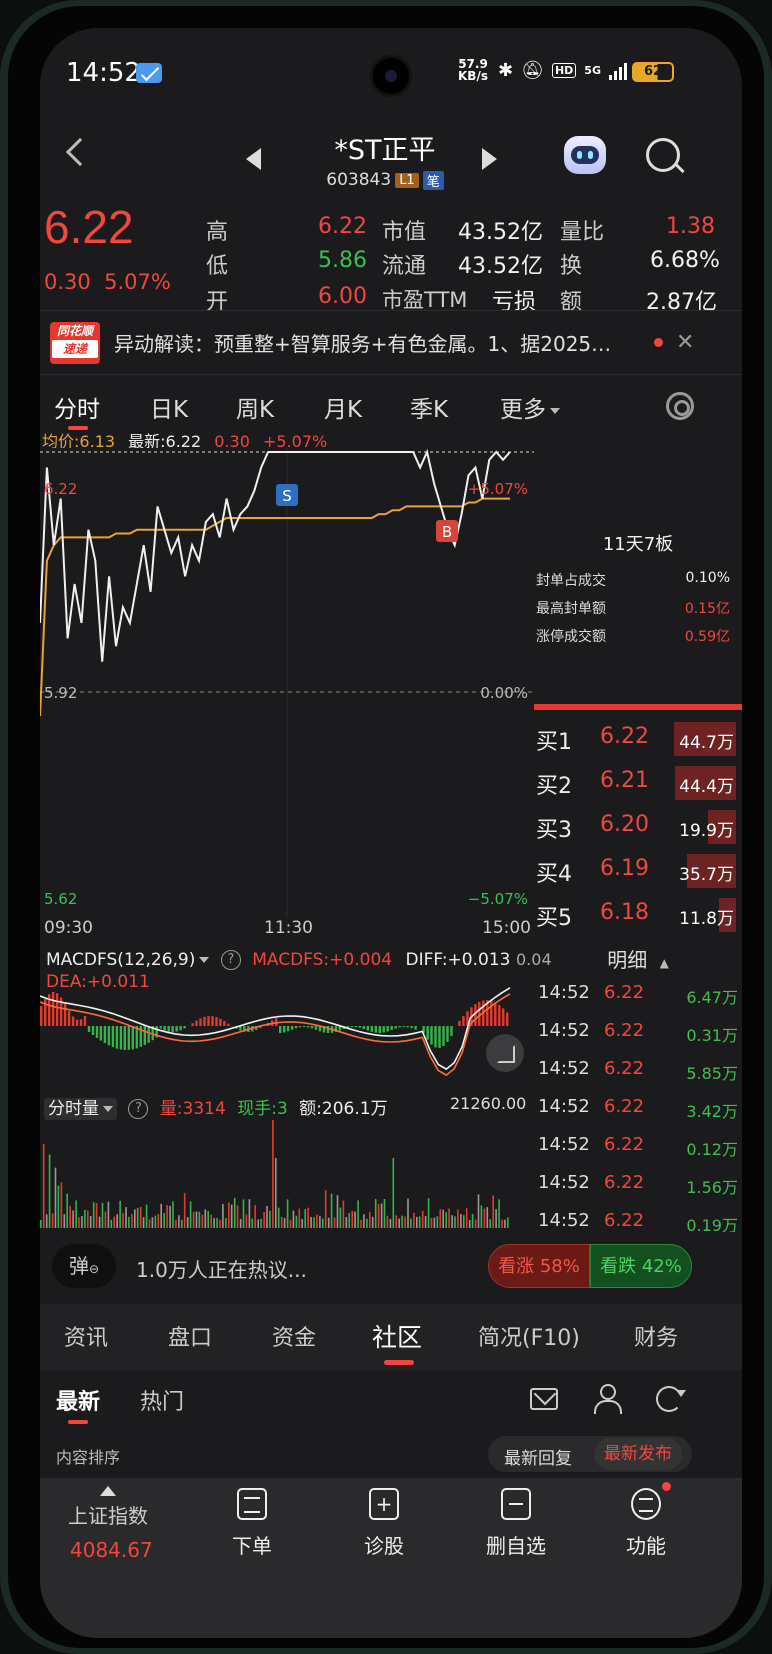 This screenshot has width=772, height=1654. I want to click on refresh-icon, so click(669, 1399).